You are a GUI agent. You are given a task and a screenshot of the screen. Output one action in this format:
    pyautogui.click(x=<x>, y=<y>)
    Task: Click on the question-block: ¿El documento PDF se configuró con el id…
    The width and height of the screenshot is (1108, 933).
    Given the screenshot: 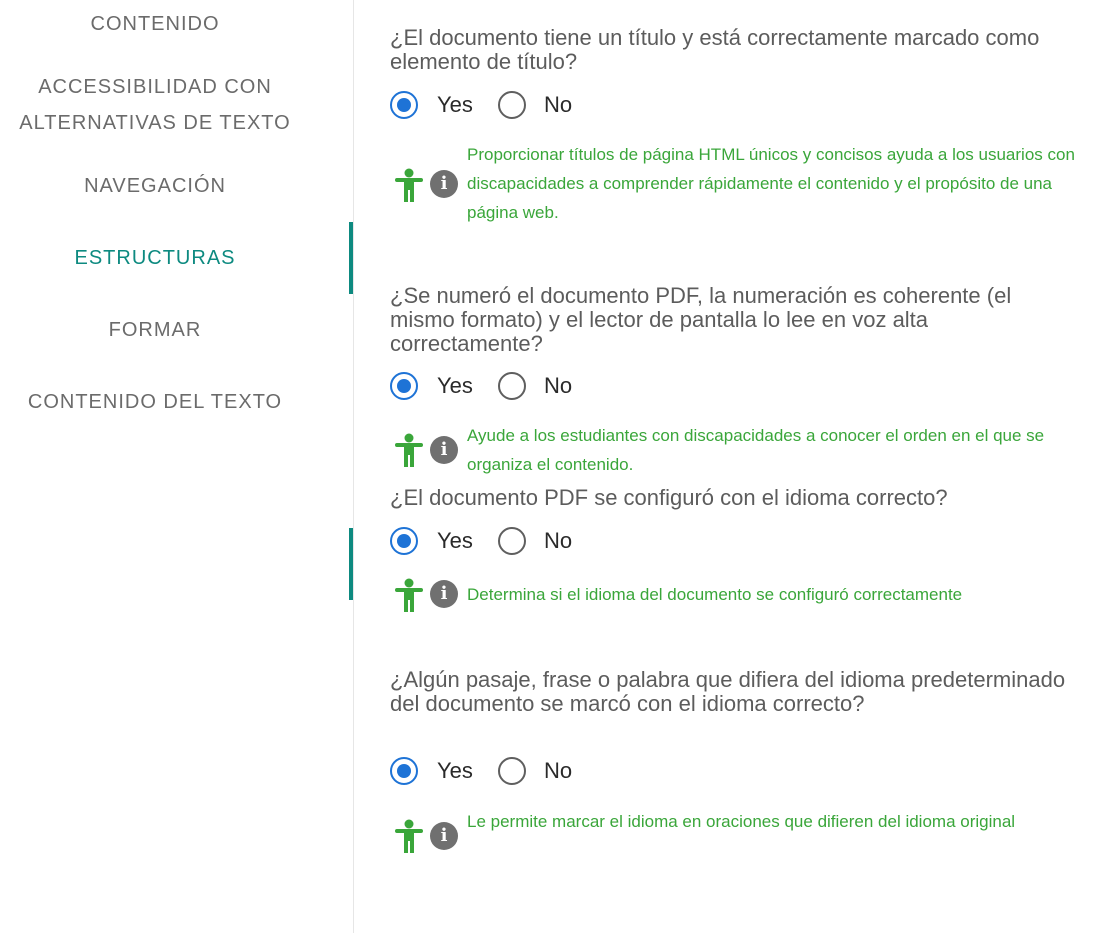 What is the action you would take?
    pyautogui.click(x=730, y=548)
    